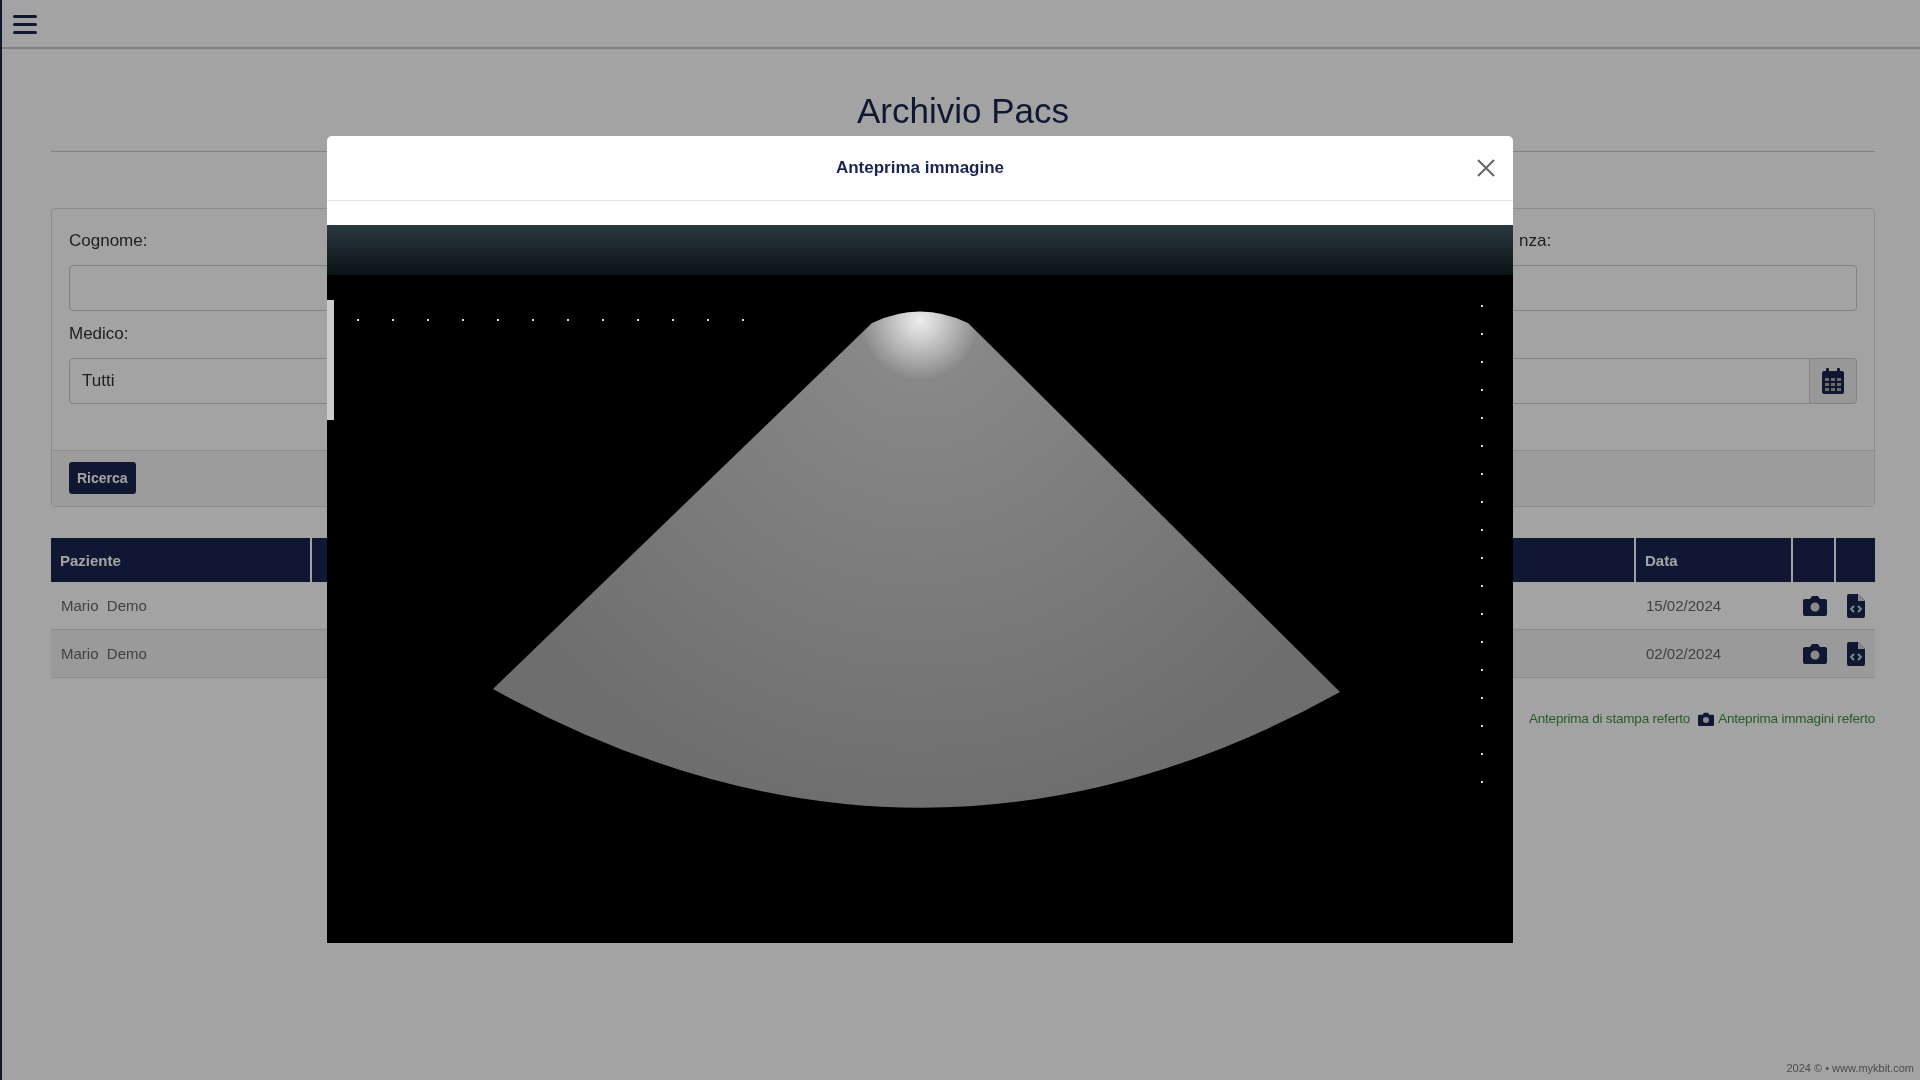  I want to click on close-icon, so click(1486, 168).